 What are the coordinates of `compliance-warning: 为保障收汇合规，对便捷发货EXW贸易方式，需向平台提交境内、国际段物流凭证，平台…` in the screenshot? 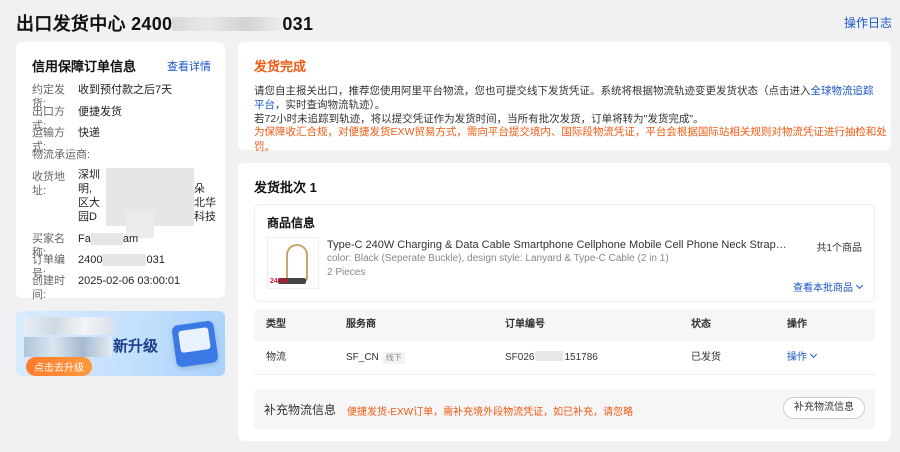 It's located at (570, 139).